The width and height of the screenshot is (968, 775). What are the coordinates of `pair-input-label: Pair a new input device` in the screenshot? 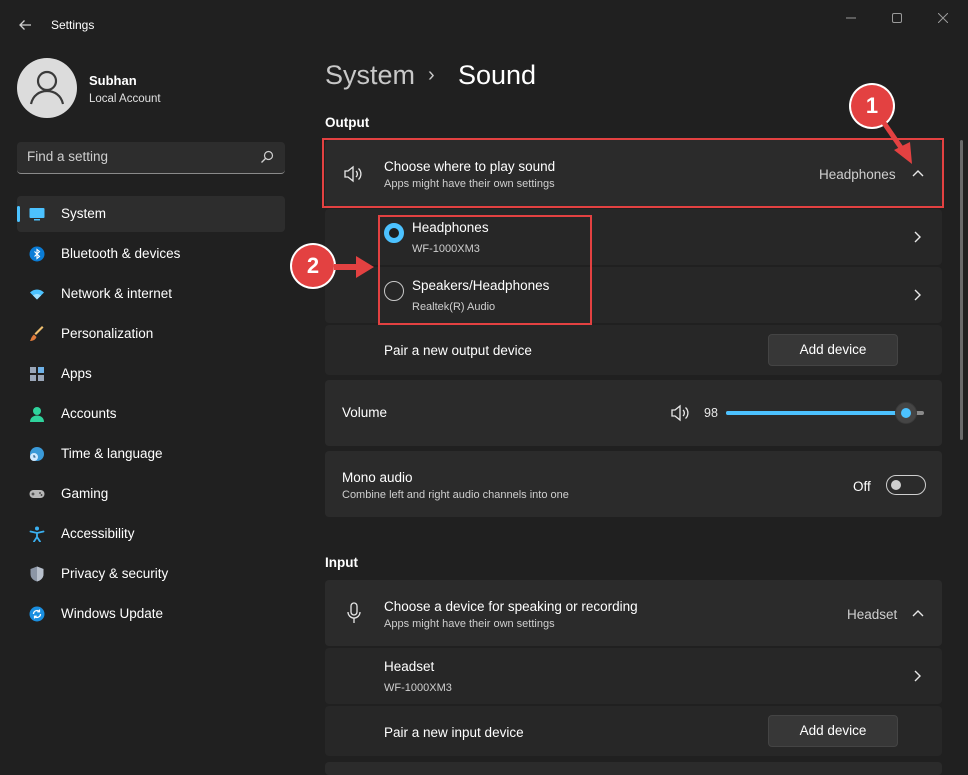 It's located at (454, 732).